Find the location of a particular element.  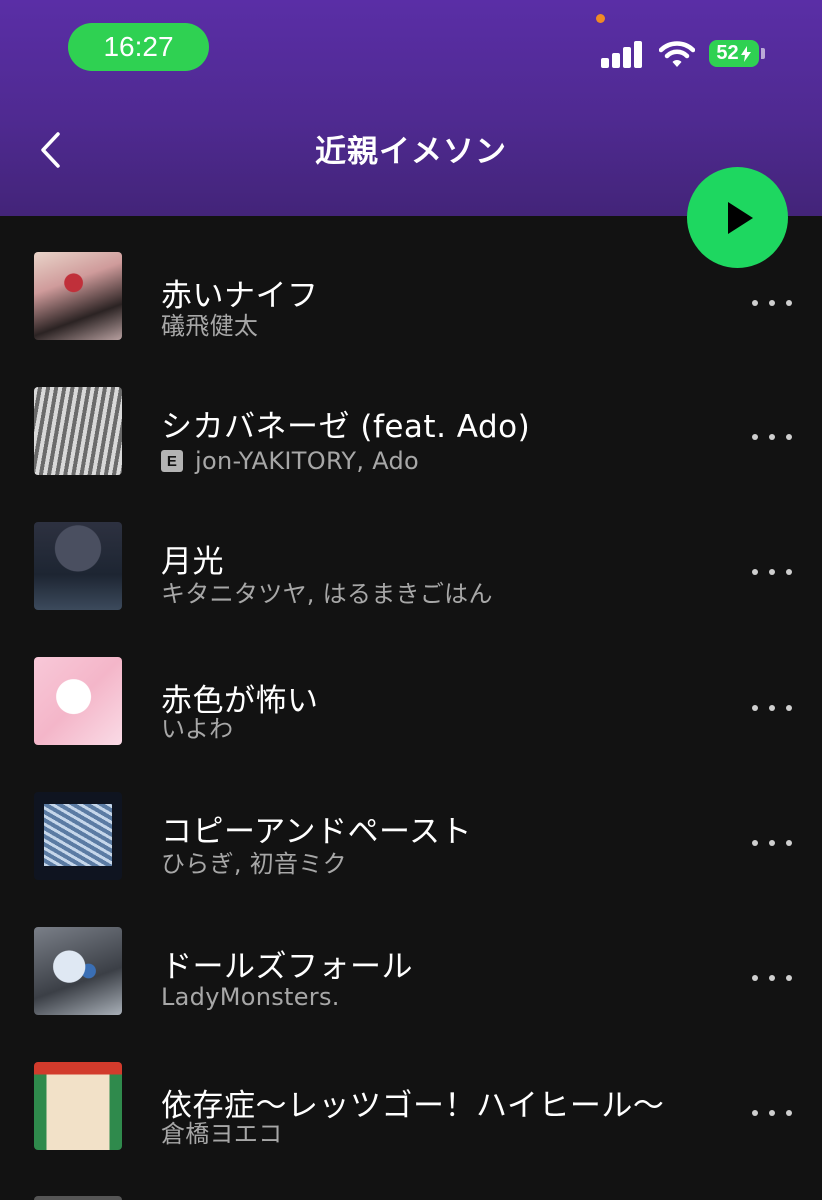

track-artist: キタニタツヤ, はるまきごはん is located at coordinates (327, 594).